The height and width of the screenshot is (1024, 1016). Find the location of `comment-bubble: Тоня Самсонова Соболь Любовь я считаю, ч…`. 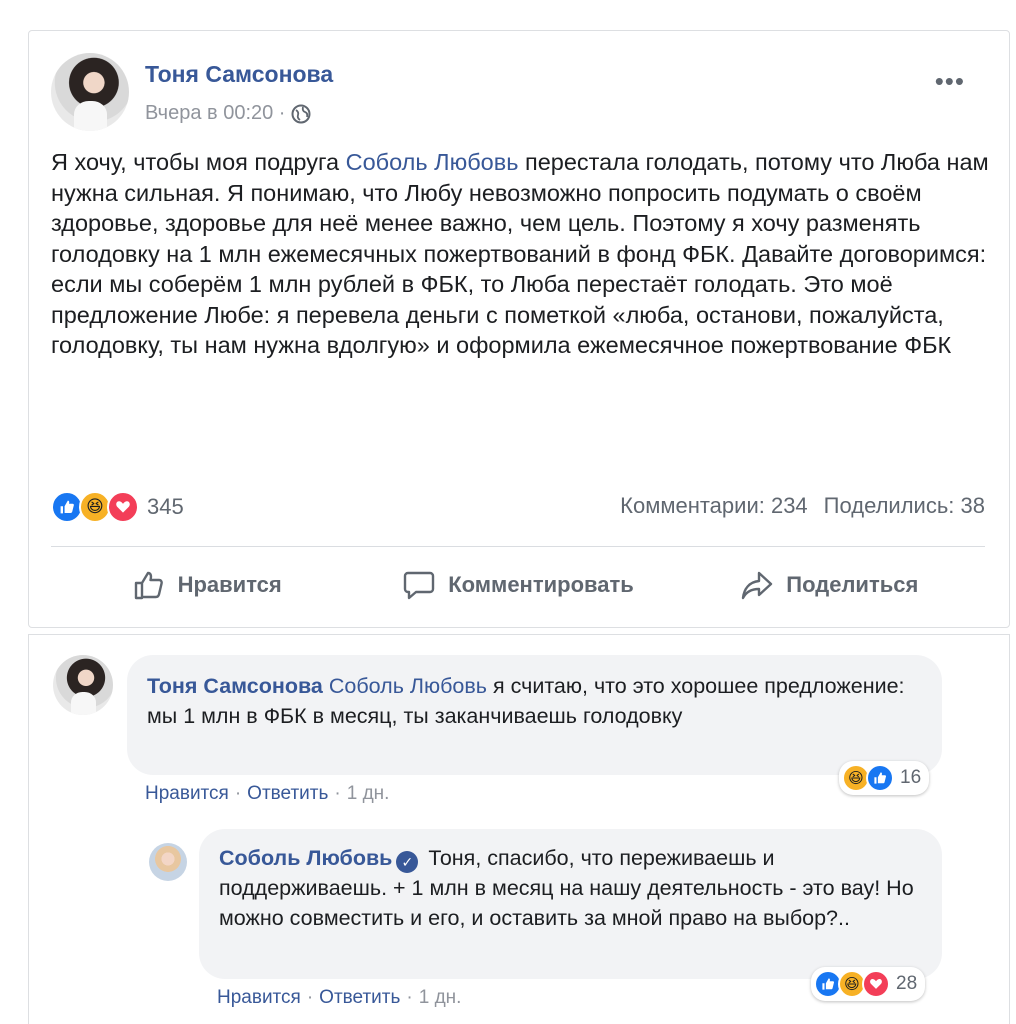

comment-bubble: Тоня Самсонова Соболь Любовь я считаю, ч… is located at coordinates (534, 715).